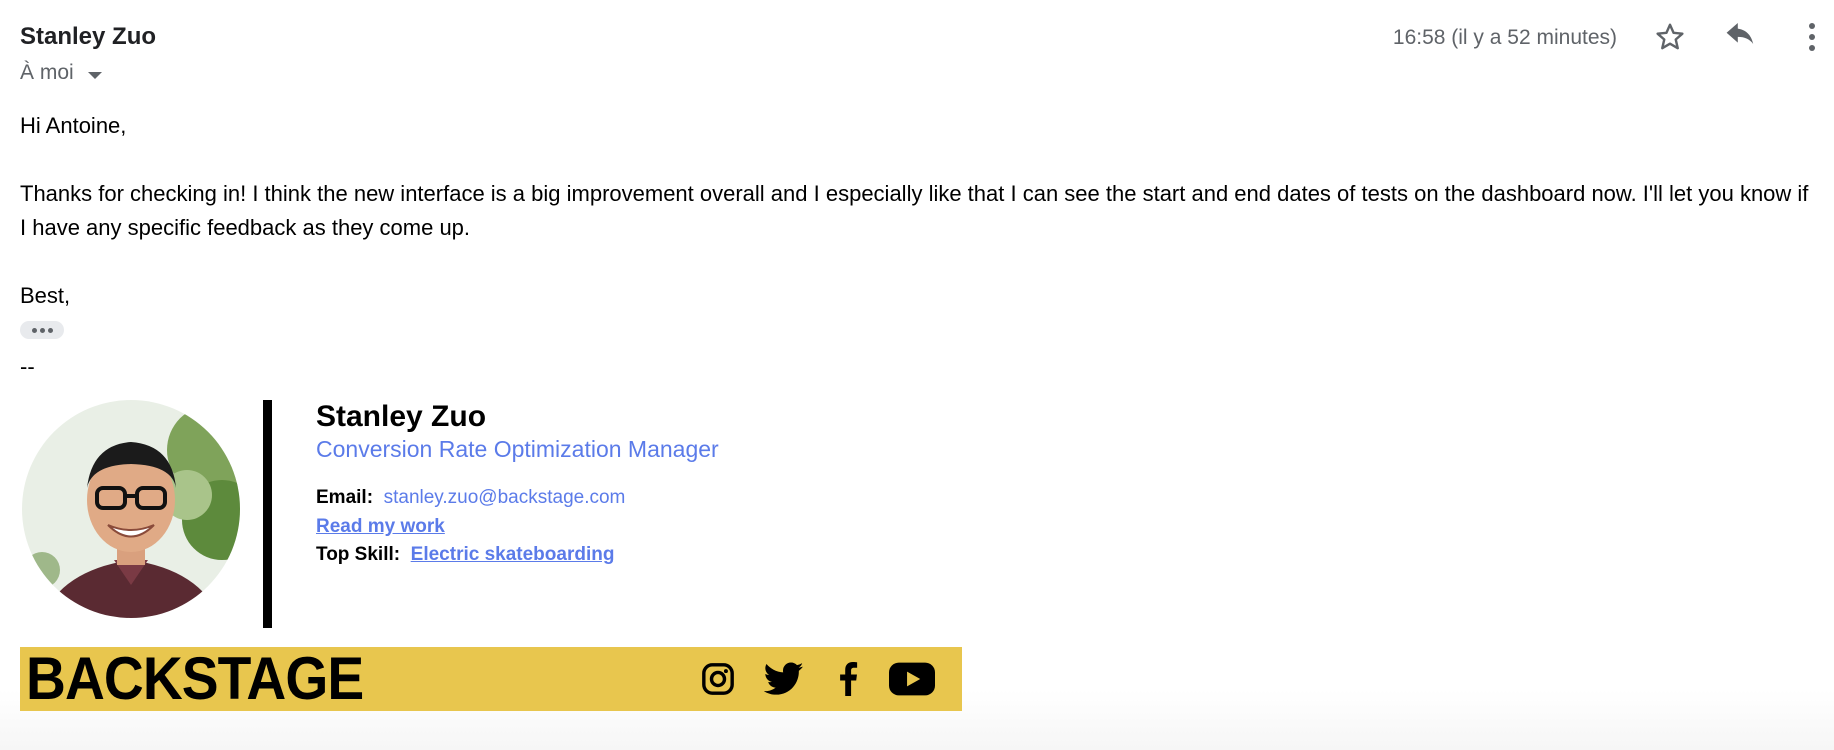 The height and width of the screenshot is (750, 1834). I want to click on instagram-icon, so click(718, 679).